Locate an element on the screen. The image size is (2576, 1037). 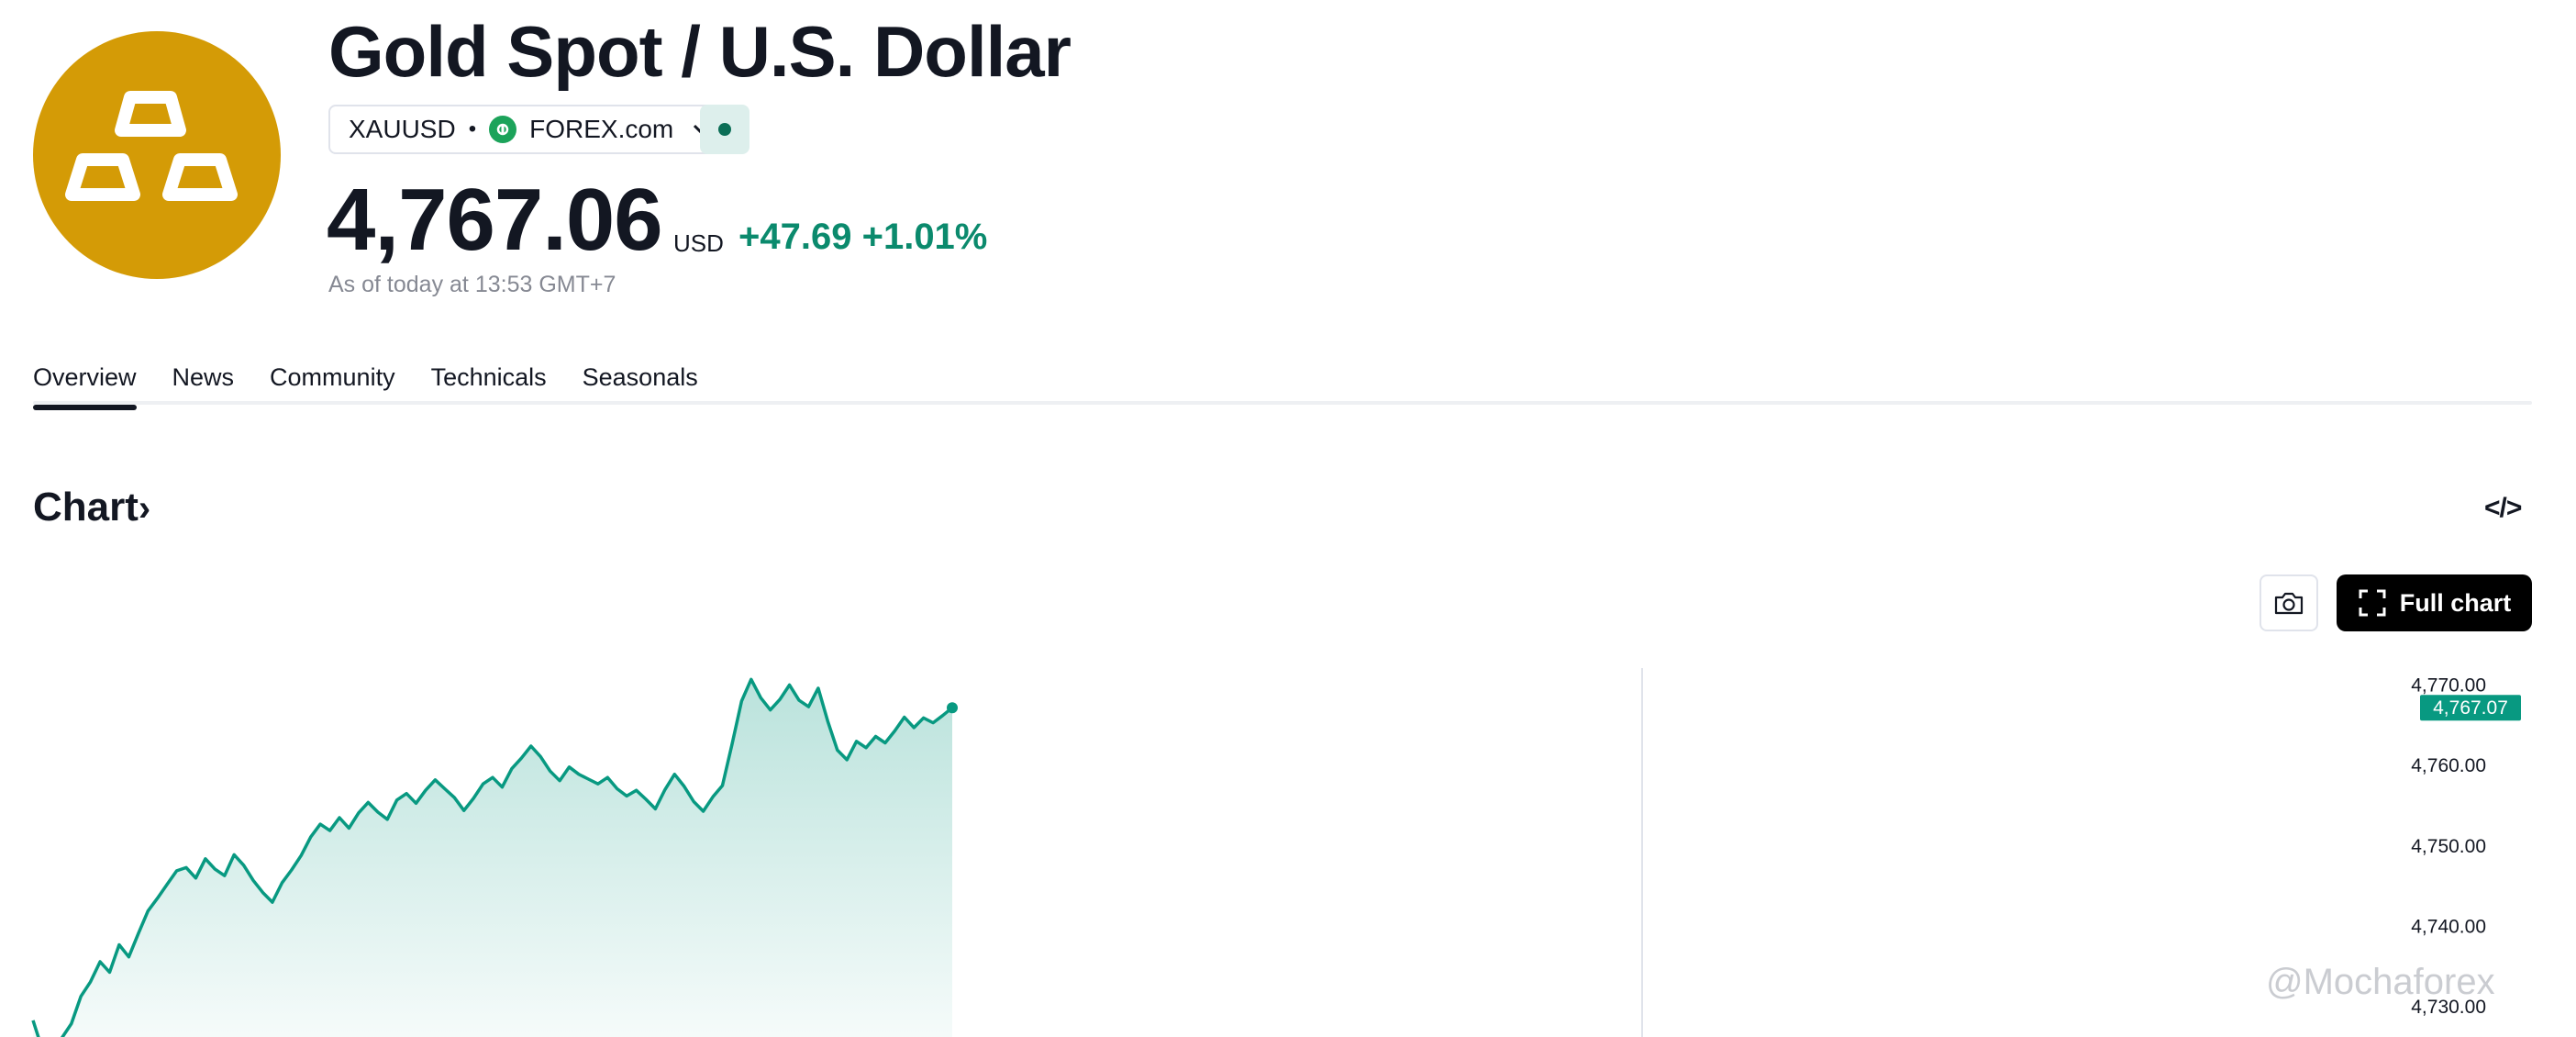
as-of-timestamp: As of today at 13:53 GMT+7 is located at coordinates (472, 284).